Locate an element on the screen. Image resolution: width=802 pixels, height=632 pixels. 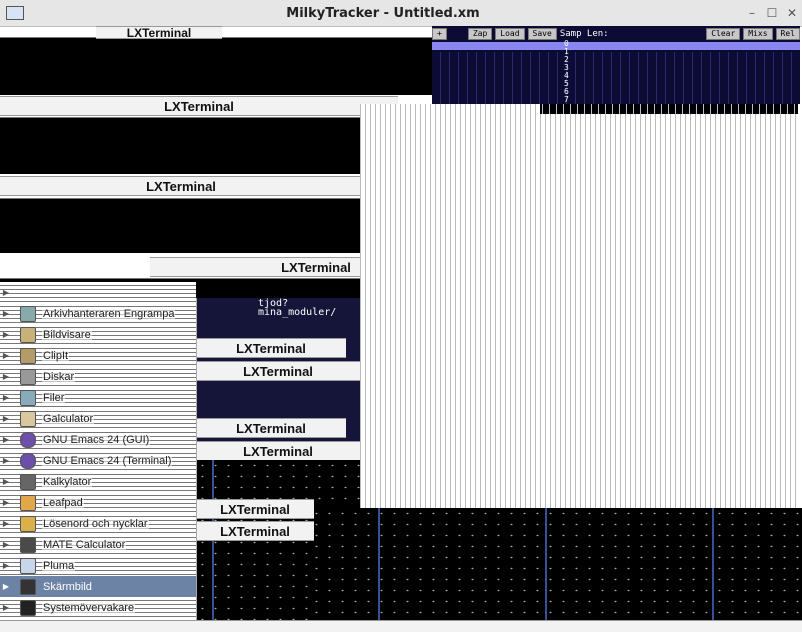
menu-item-label: Lösenord och nycklar is located at coordinates (95, 523).